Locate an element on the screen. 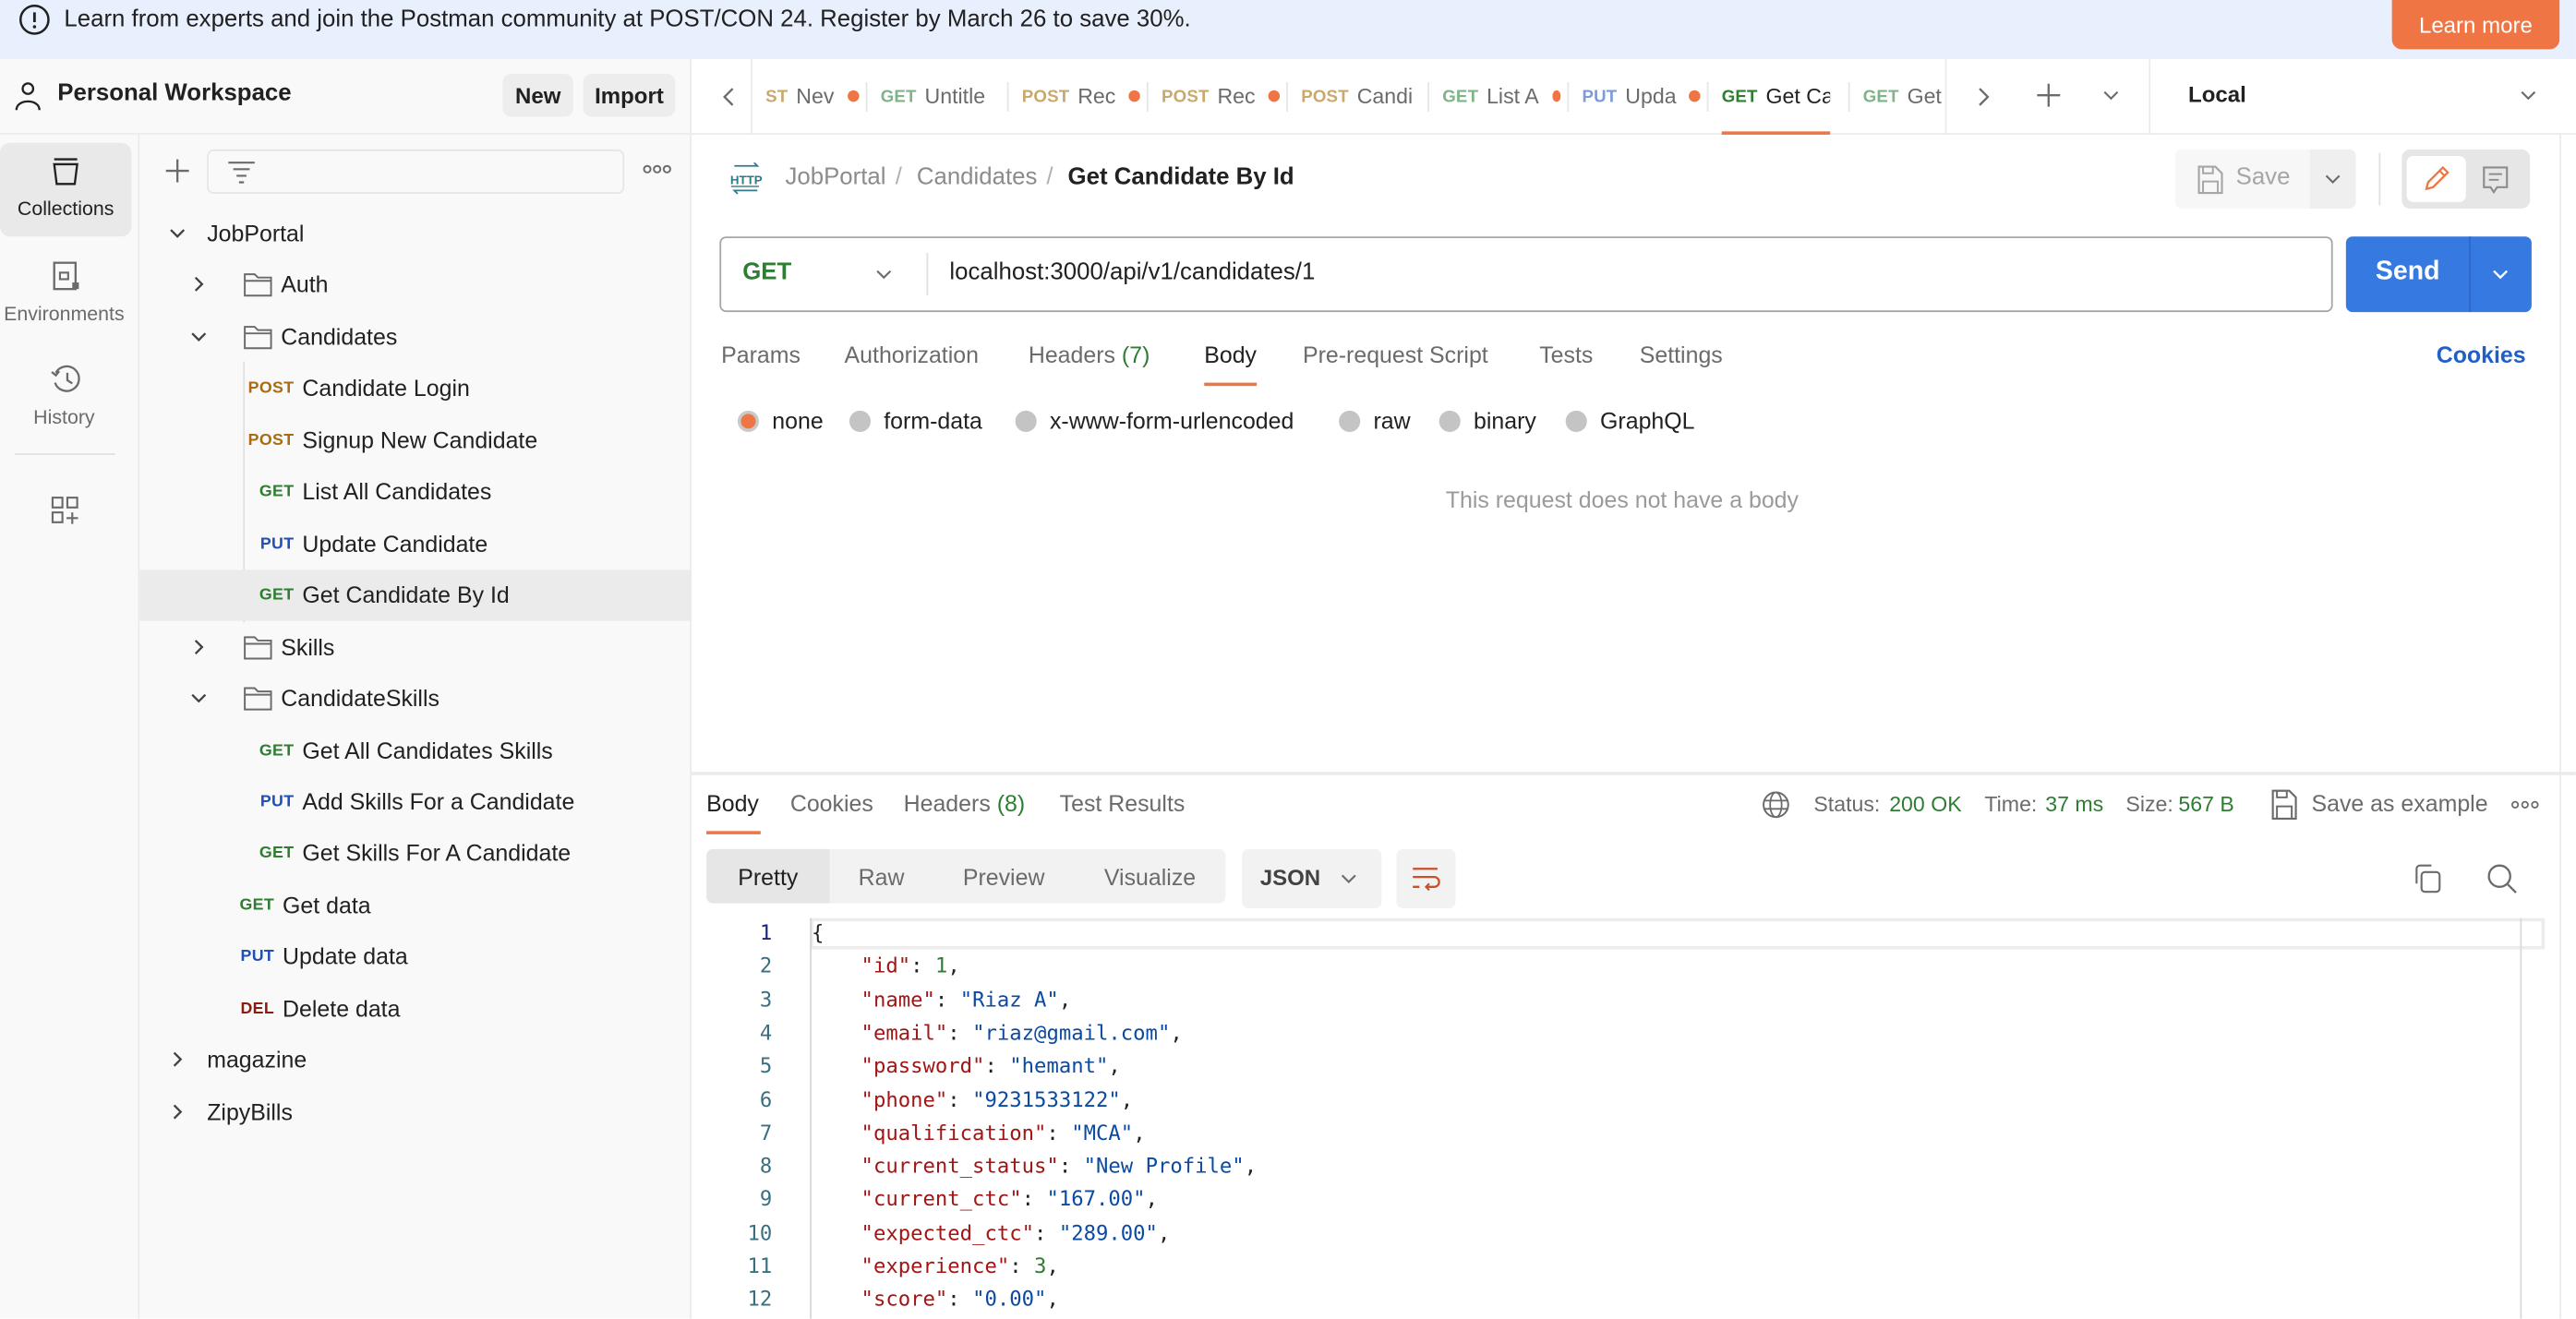 Image resolution: width=2576 pixels, height=1319 pixels. view-visualize: Visualize is located at coordinates (1150, 876).